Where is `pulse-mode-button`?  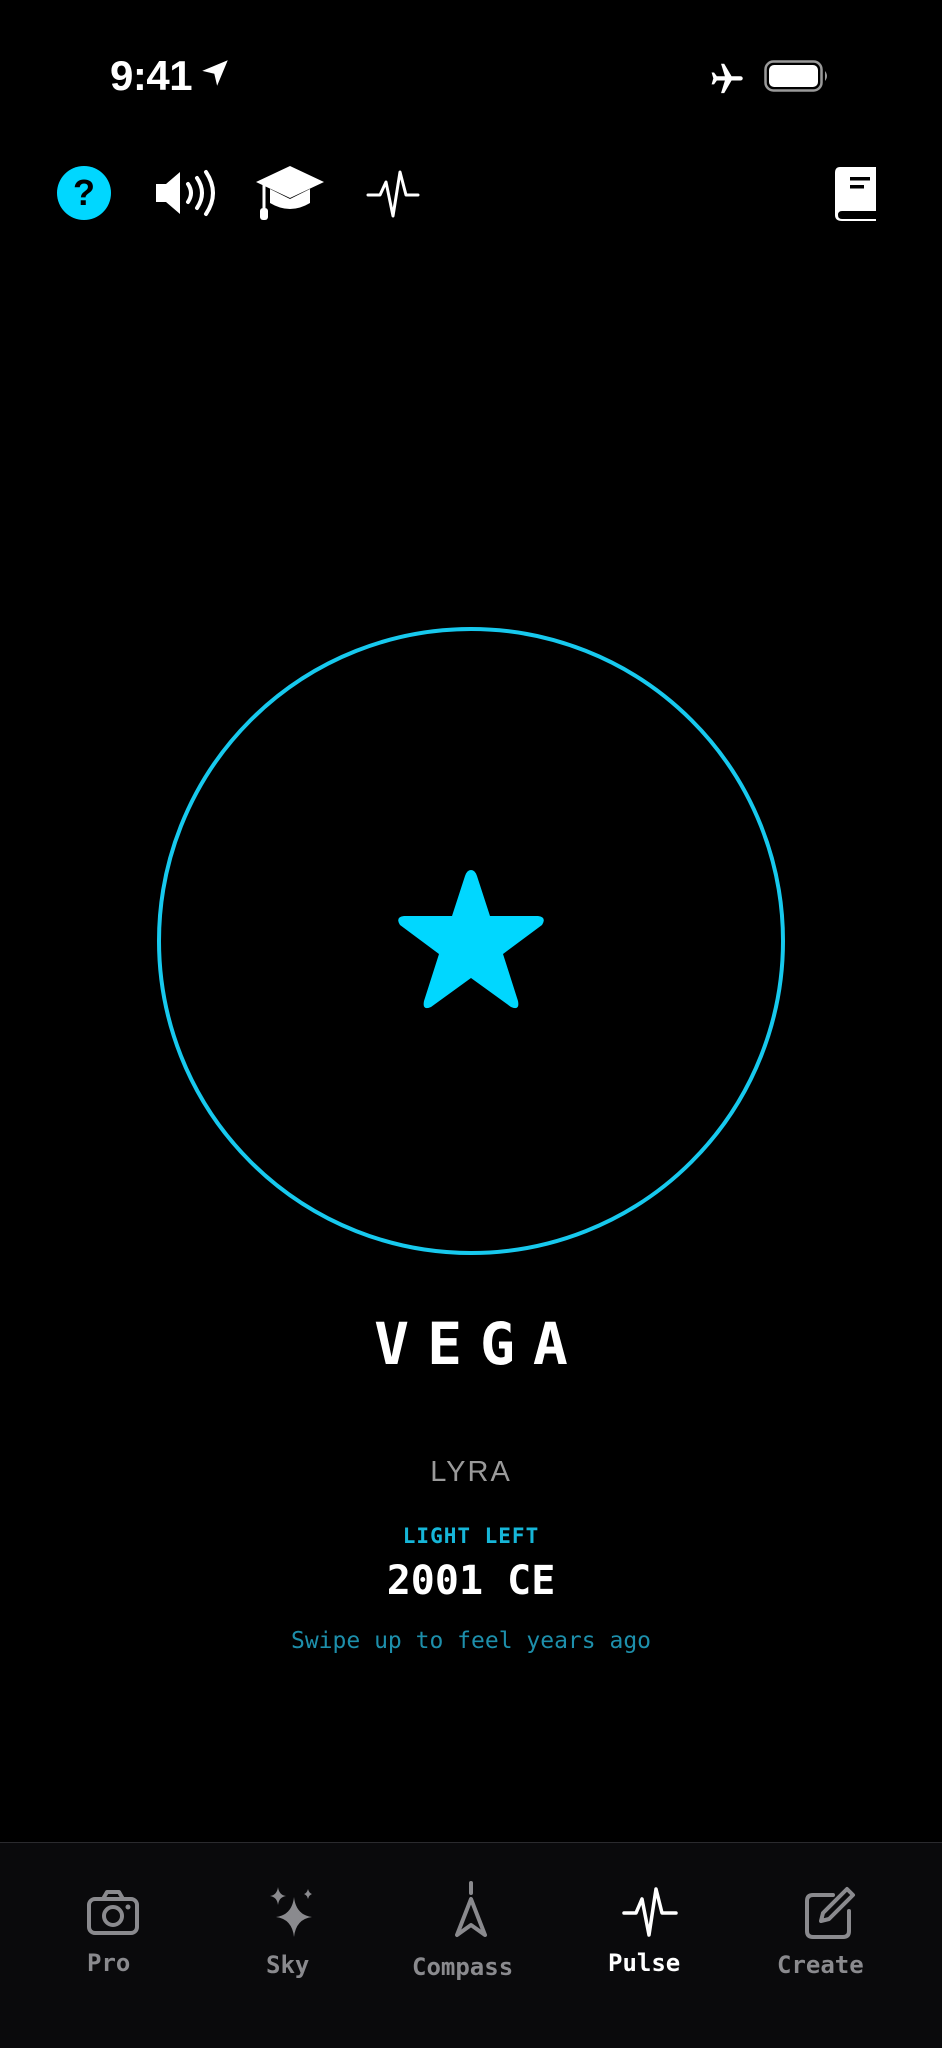 pulse-mode-button is located at coordinates (393, 193).